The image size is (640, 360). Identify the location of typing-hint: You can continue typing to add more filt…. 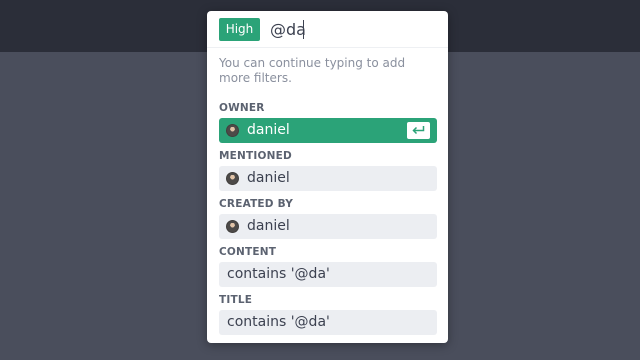
(312, 70).